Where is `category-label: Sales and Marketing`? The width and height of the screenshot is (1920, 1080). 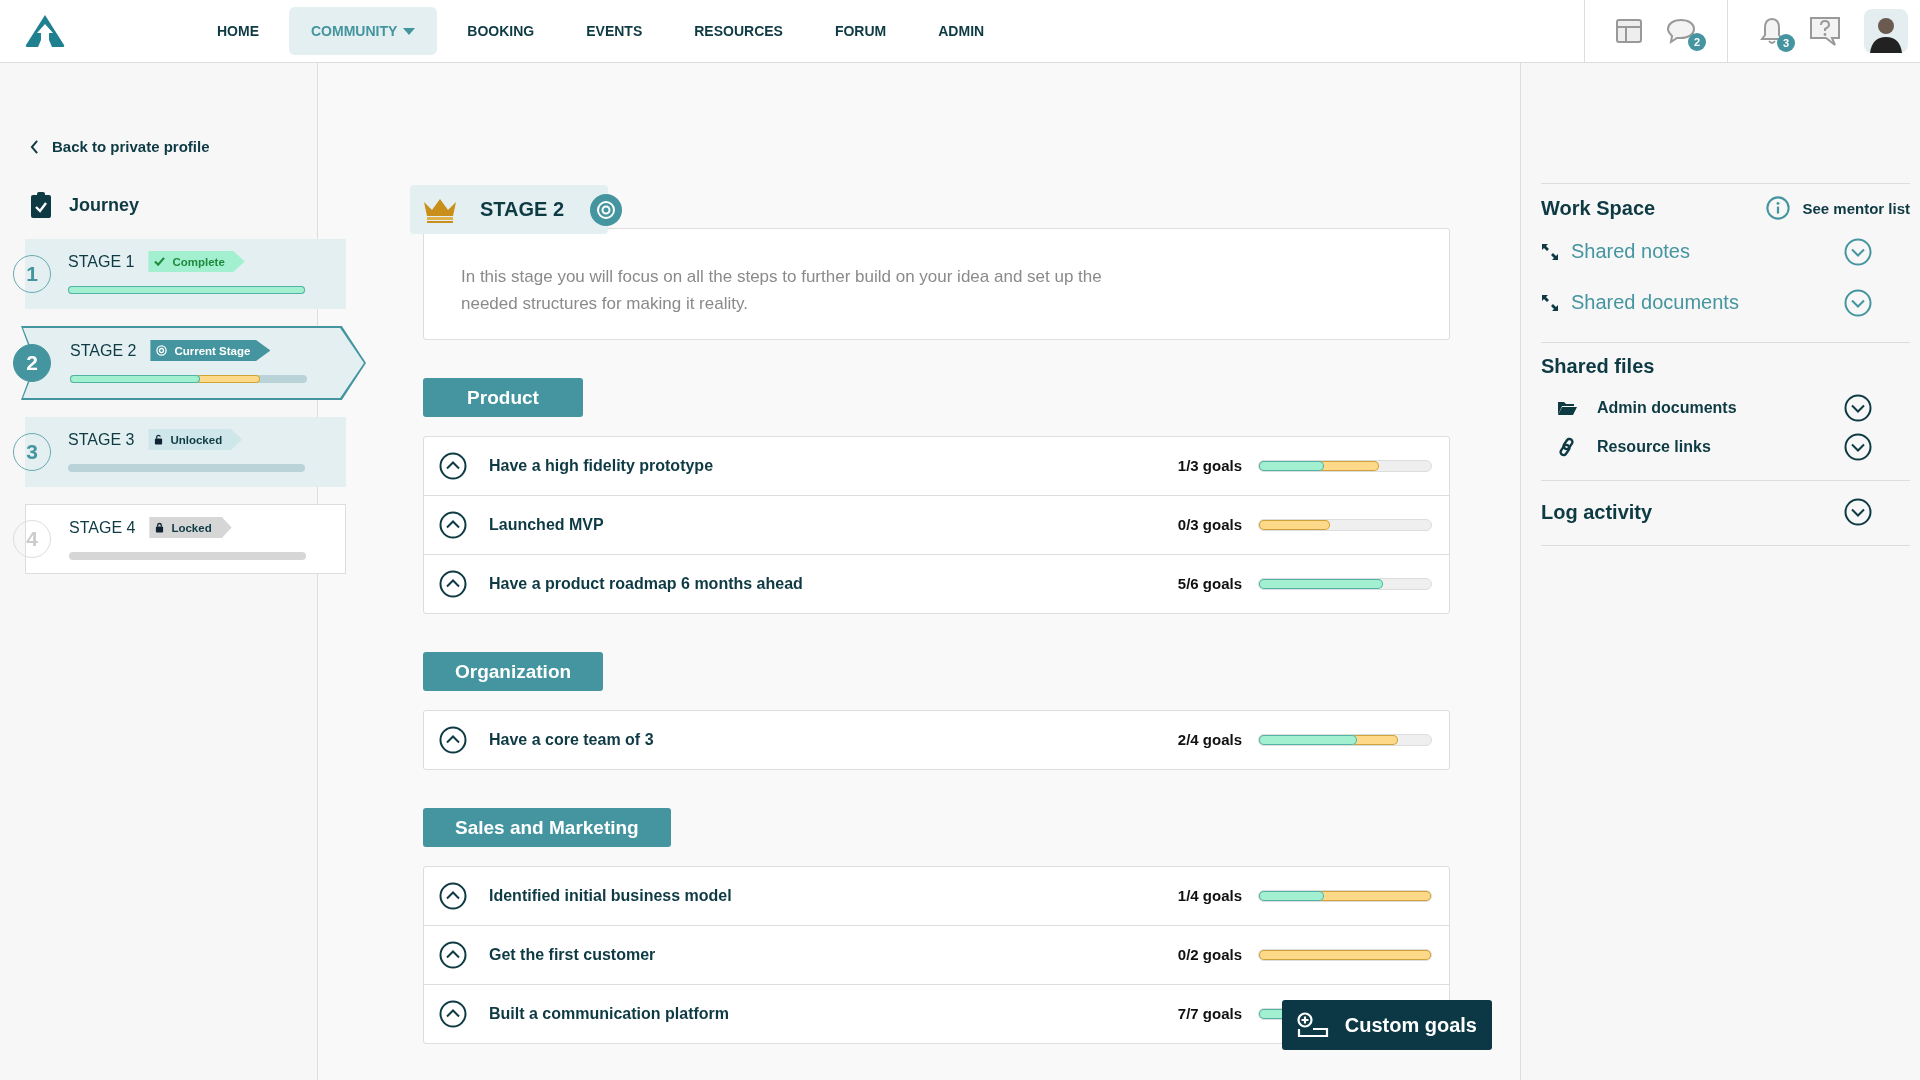 category-label: Sales and Marketing is located at coordinates (547, 827).